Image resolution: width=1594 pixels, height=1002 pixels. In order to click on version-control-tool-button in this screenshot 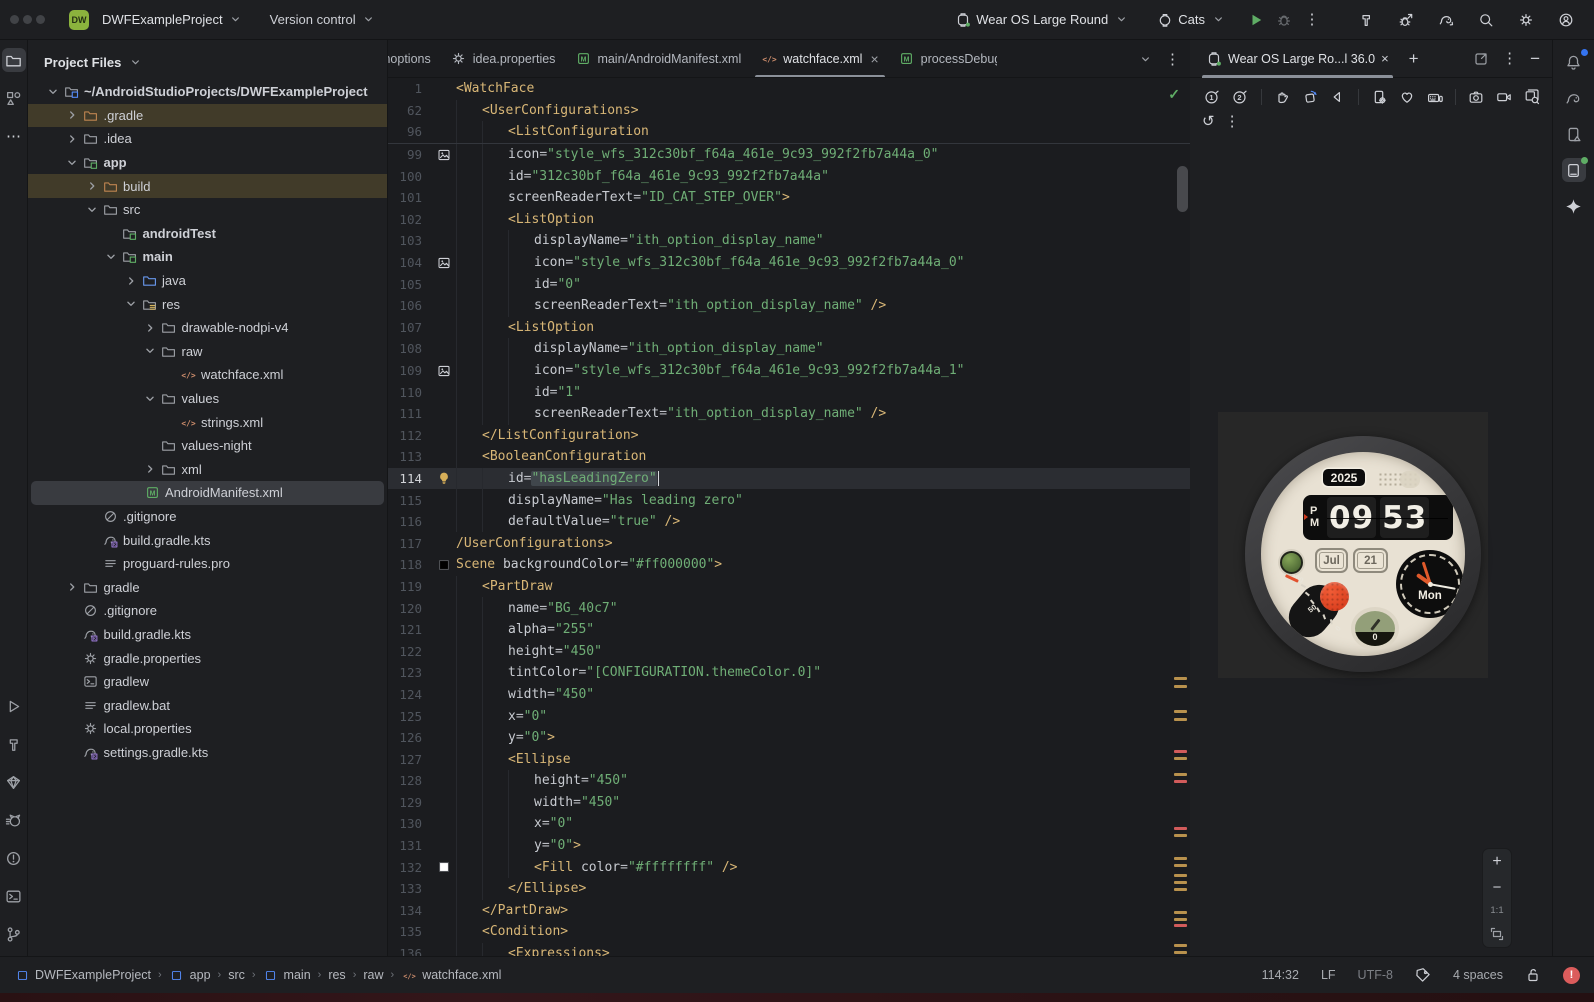, I will do `click(14, 934)`.